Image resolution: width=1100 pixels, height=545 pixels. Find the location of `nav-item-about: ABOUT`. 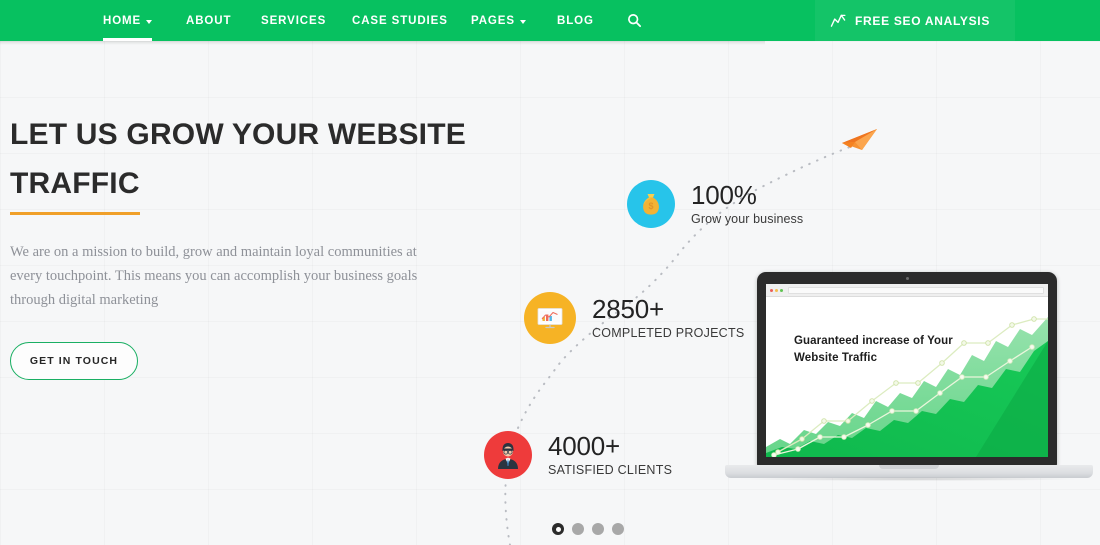

nav-item-about: ABOUT is located at coordinates (208, 20).